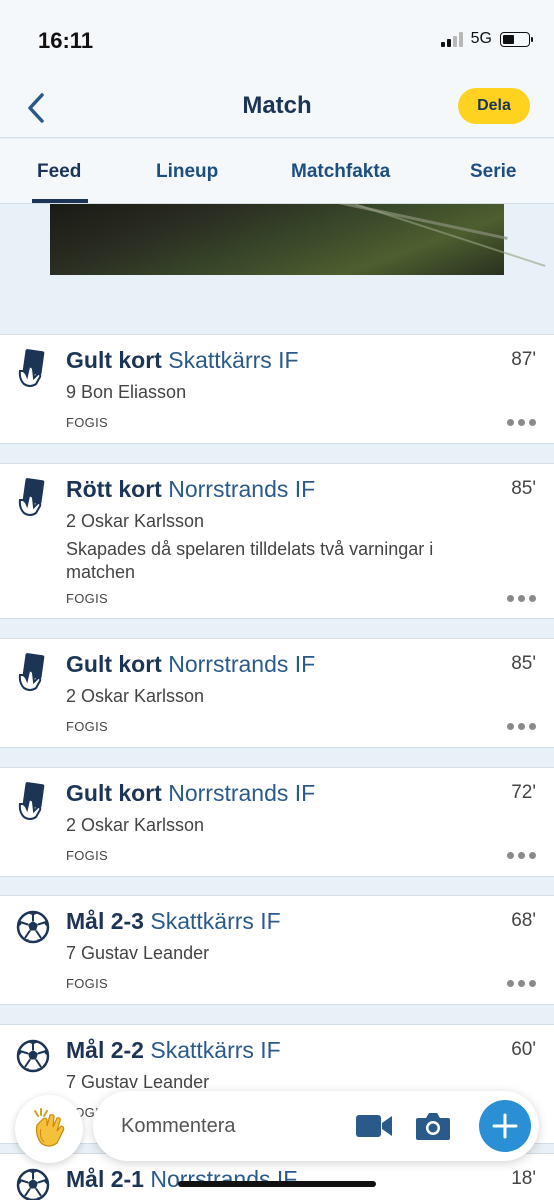 The height and width of the screenshot is (1200, 554). I want to click on signal-icon, so click(451, 39).